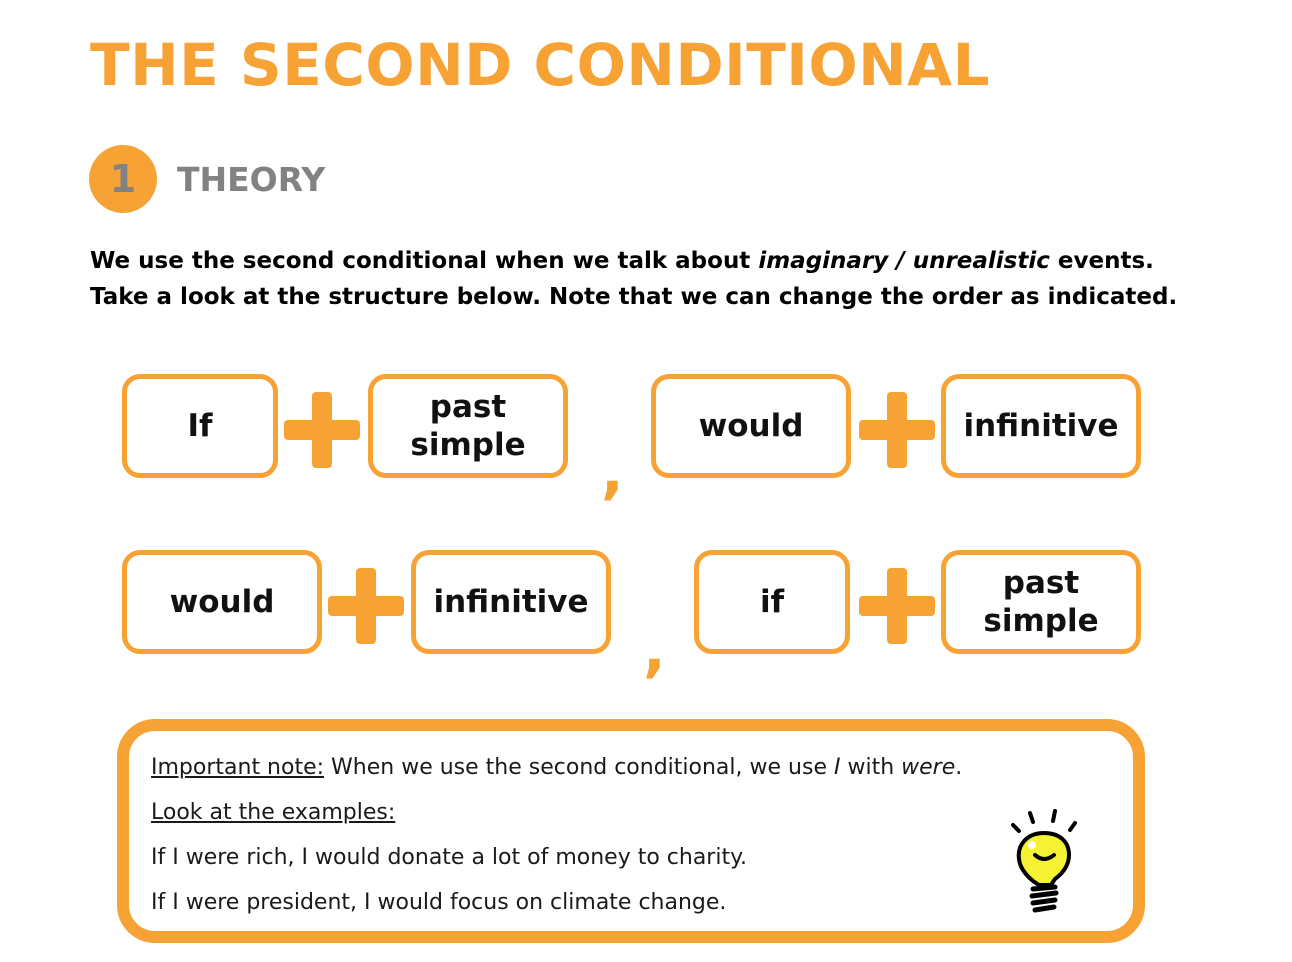 The image size is (1292, 962). What do you see at coordinates (646, 614) in the screenshot?
I see `formula-row-2: would infinitive , if past simple` at bounding box center [646, 614].